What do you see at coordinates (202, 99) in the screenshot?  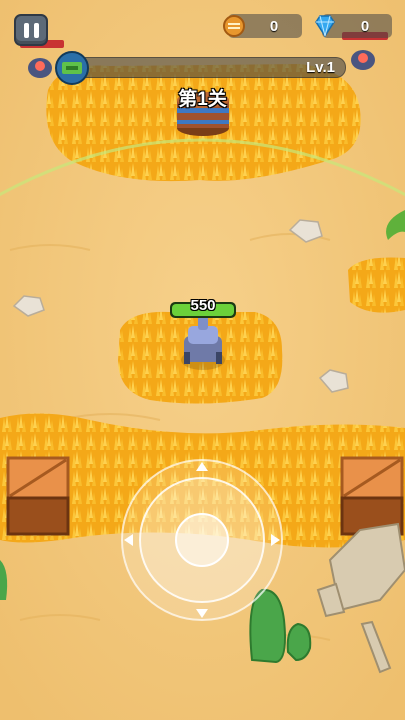 I see `stage-label: 第1关` at bounding box center [202, 99].